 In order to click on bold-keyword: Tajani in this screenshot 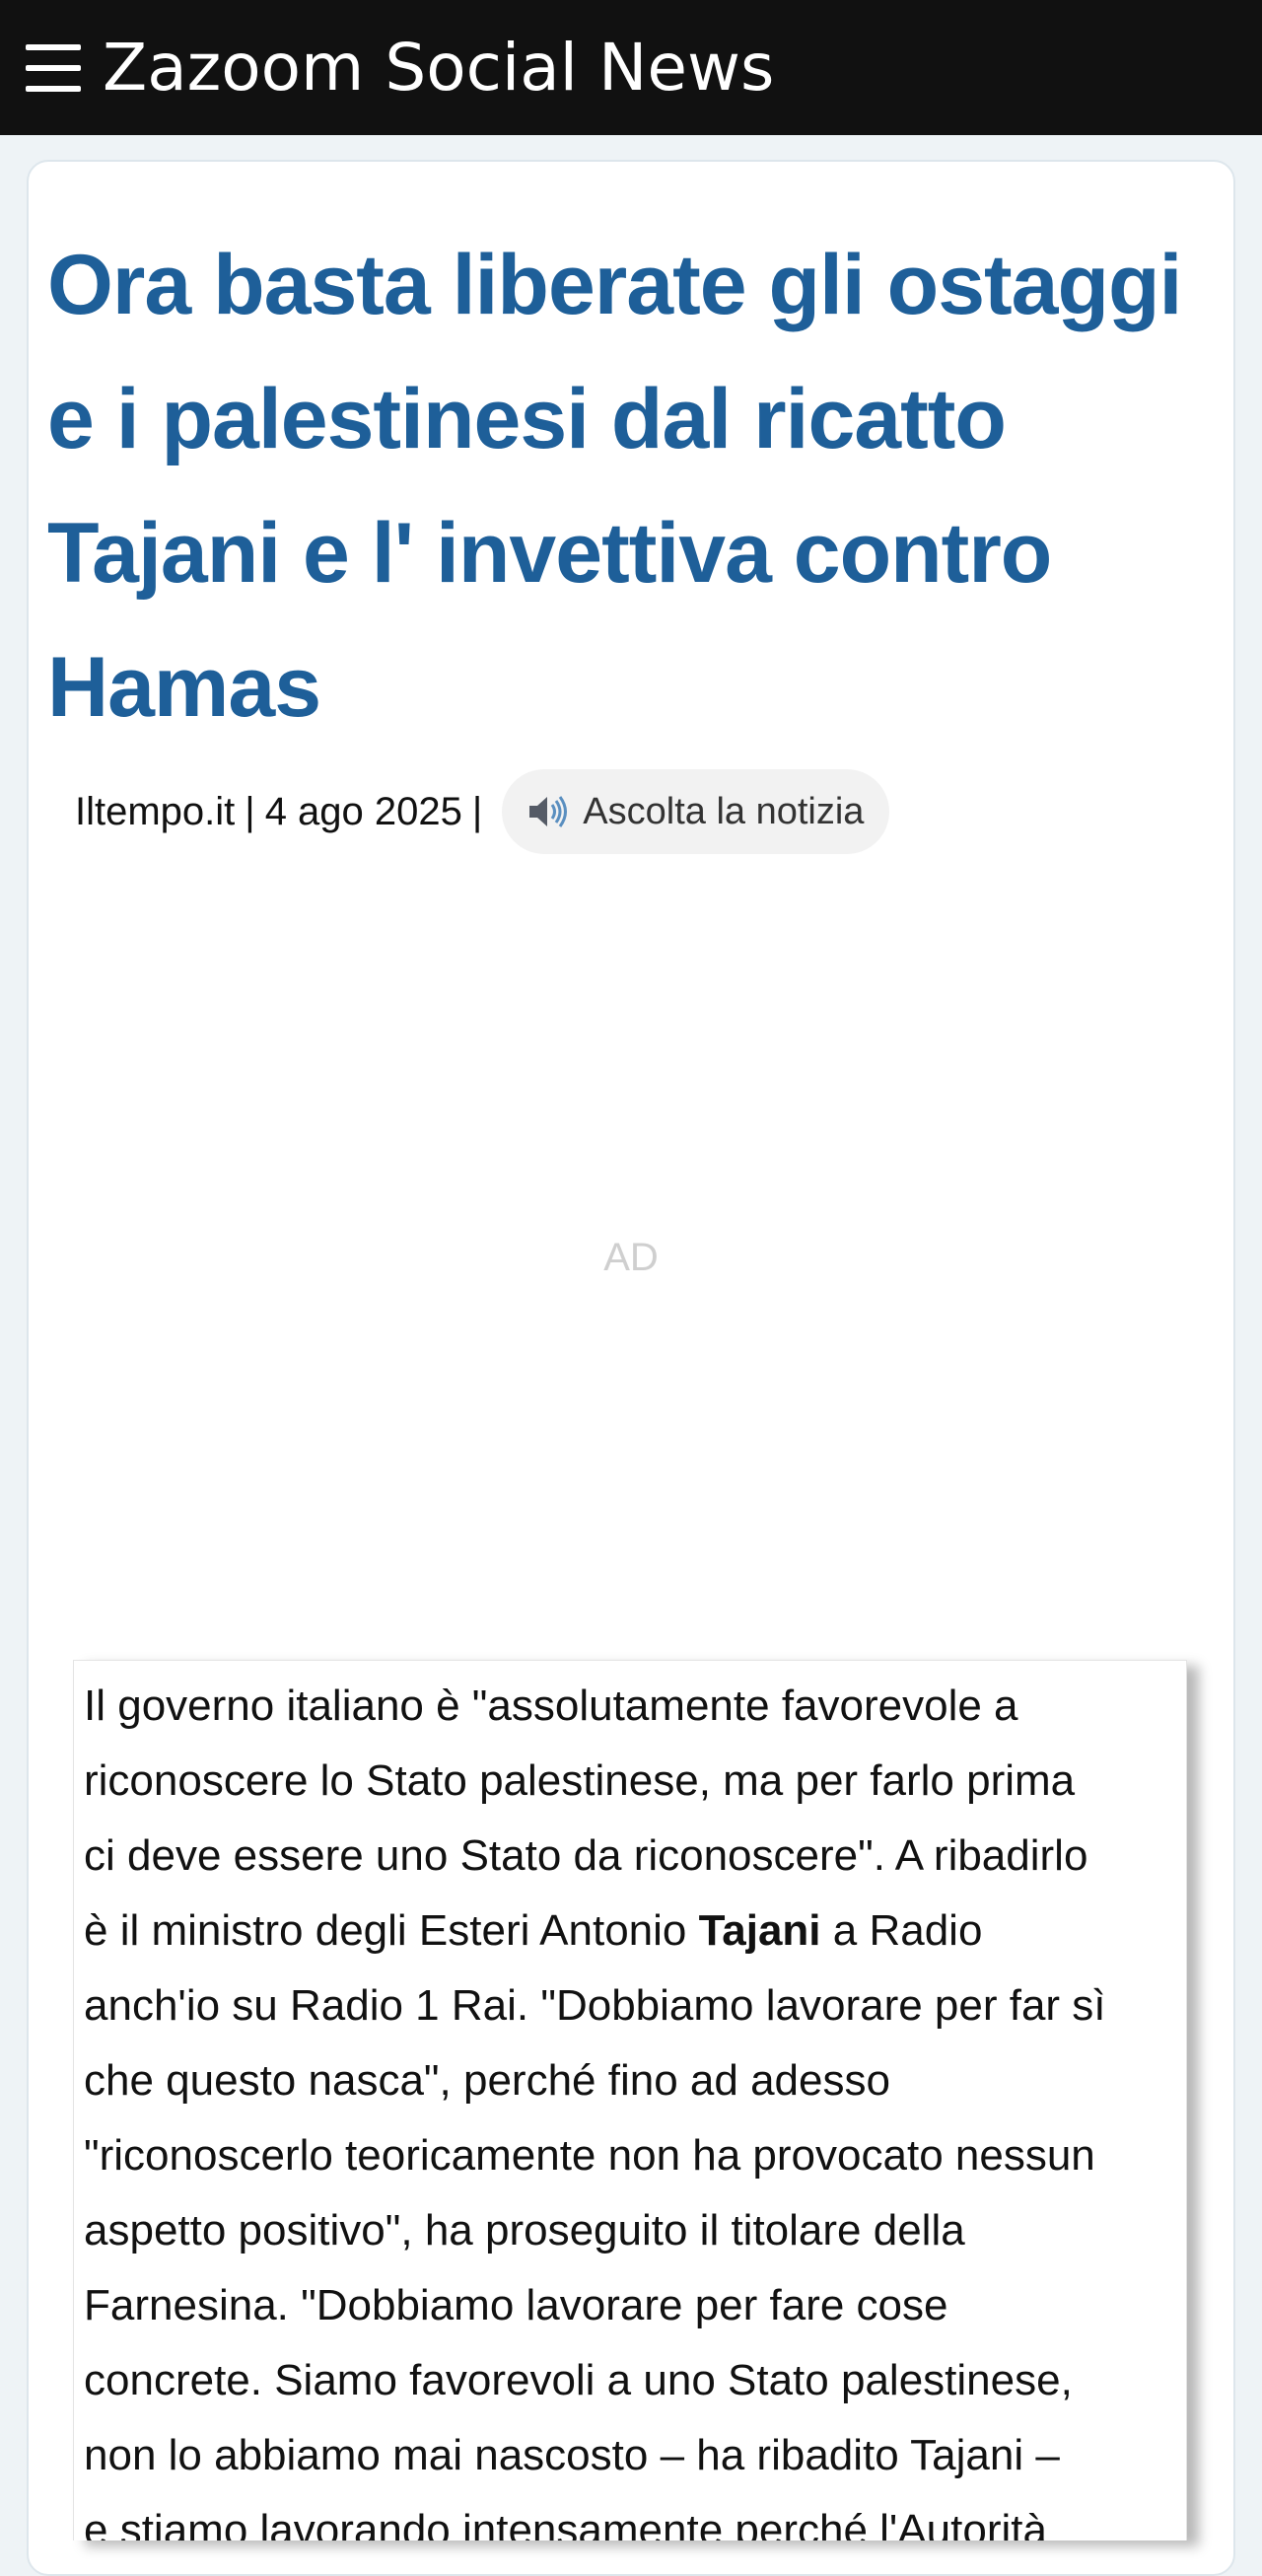, I will do `click(760, 1930)`.